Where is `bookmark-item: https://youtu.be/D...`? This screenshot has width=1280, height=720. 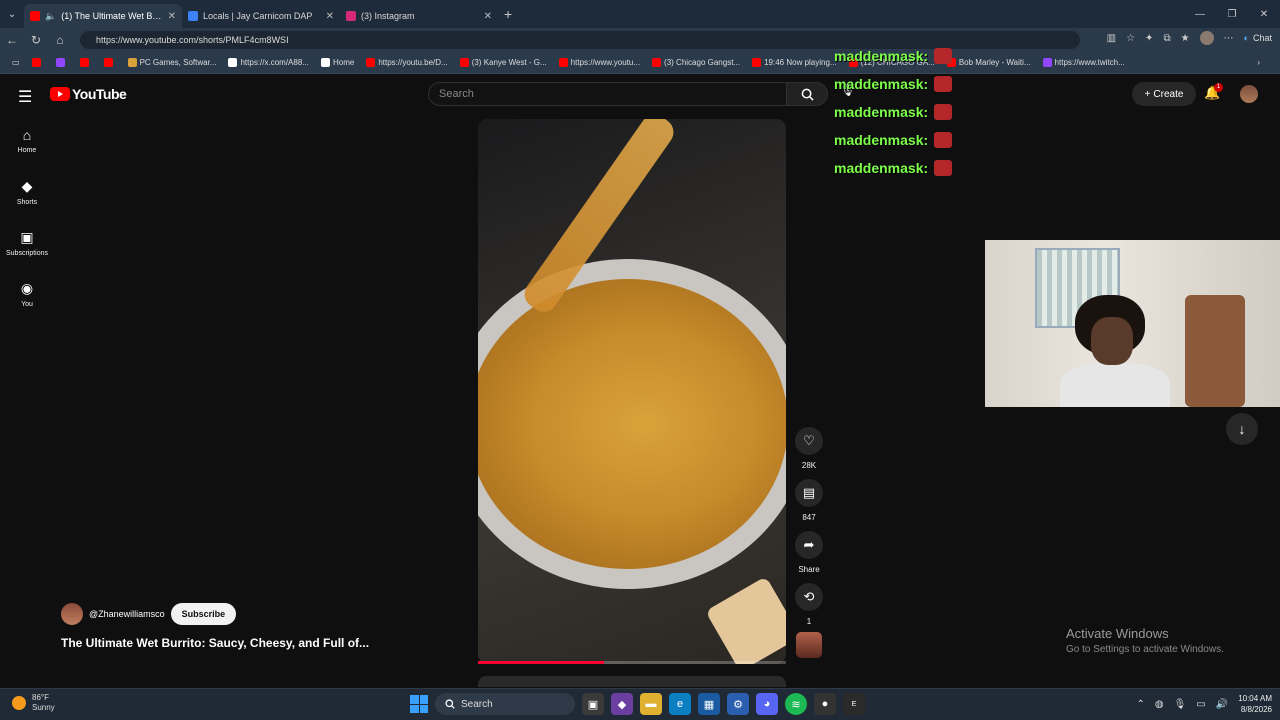
bookmark-item: https://youtu.be/D... is located at coordinates (406, 62).